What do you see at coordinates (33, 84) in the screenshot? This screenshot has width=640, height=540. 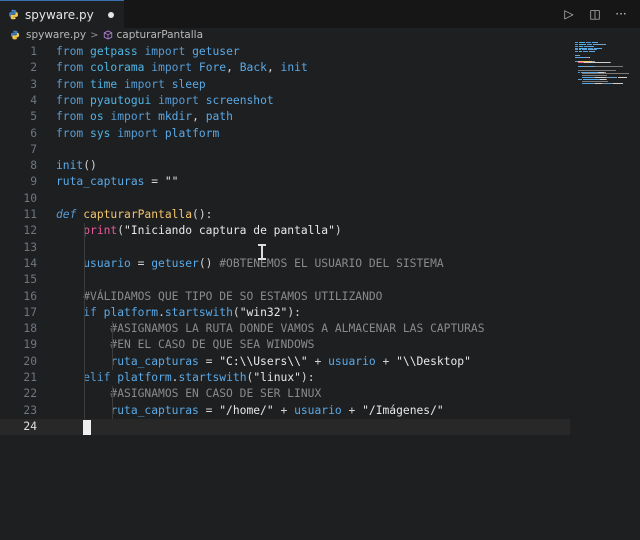 I see `line-number: 3` at bounding box center [33, 84].